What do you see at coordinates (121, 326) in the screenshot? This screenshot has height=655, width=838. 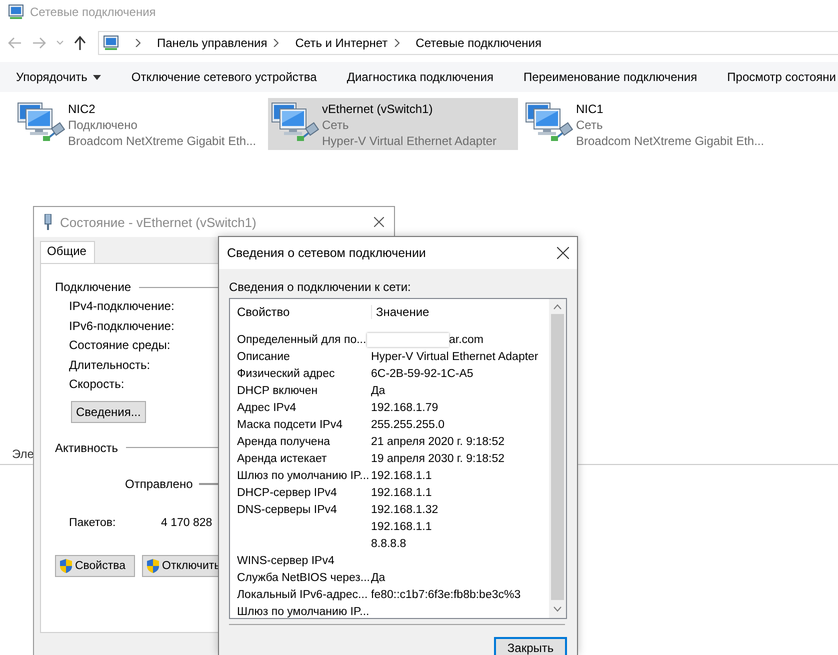 I see `field-label: IPv6-подключение:` at bounding box center [121, 326].